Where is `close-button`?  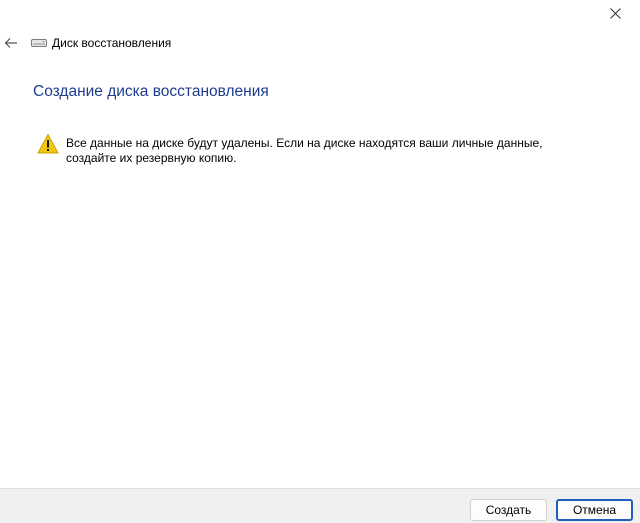 close-button is located at coordinates (615, 13).